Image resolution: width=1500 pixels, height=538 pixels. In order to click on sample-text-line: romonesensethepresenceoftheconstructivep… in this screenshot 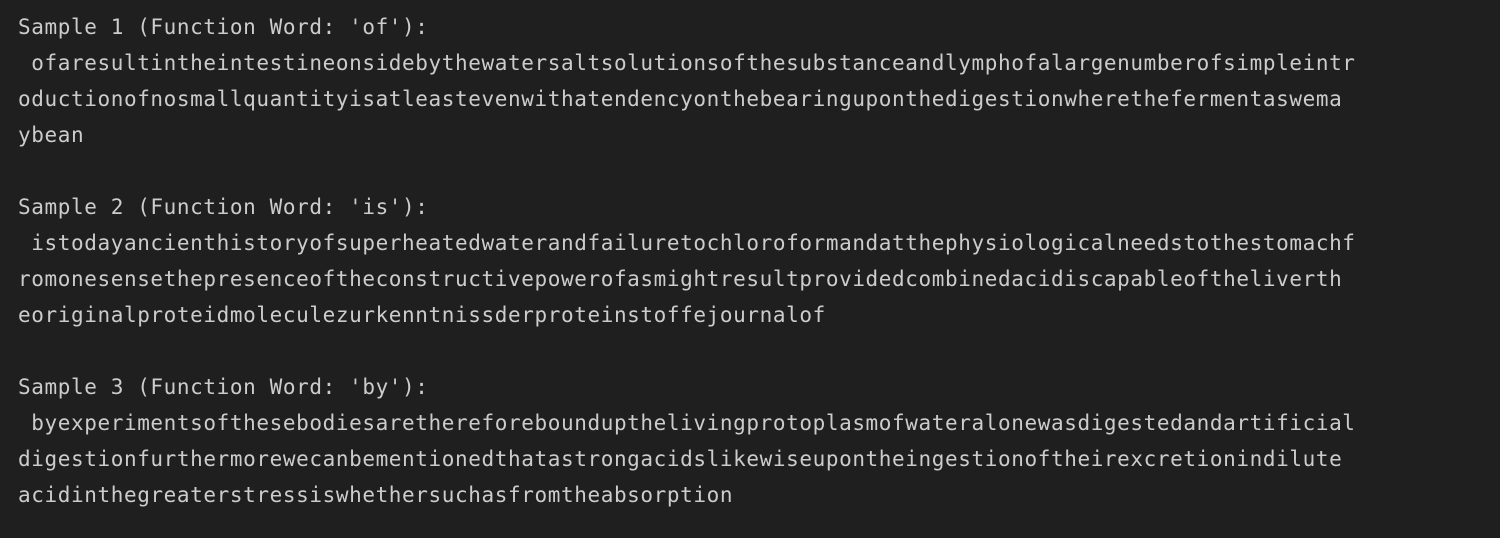, I will do `click(680, 279)`.